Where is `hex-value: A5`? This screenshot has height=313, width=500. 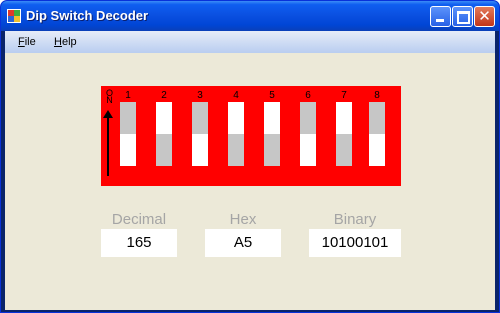
hex-value: A5 is located at coordinates (243, 243).